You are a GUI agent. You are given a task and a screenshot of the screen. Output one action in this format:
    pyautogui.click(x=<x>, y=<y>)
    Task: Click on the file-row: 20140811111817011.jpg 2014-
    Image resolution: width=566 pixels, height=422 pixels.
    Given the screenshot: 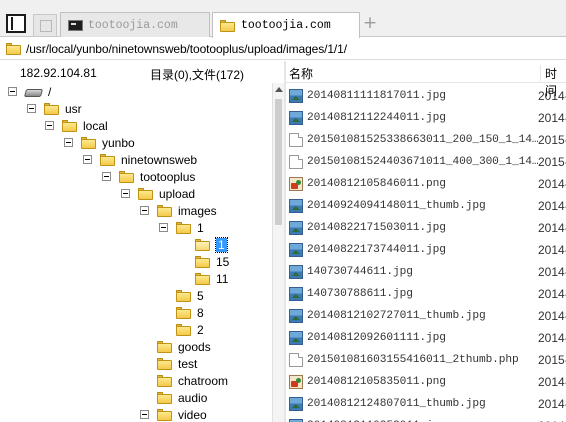 What is the action you would take?
    pyautogui.click(x=426, y=96)
    